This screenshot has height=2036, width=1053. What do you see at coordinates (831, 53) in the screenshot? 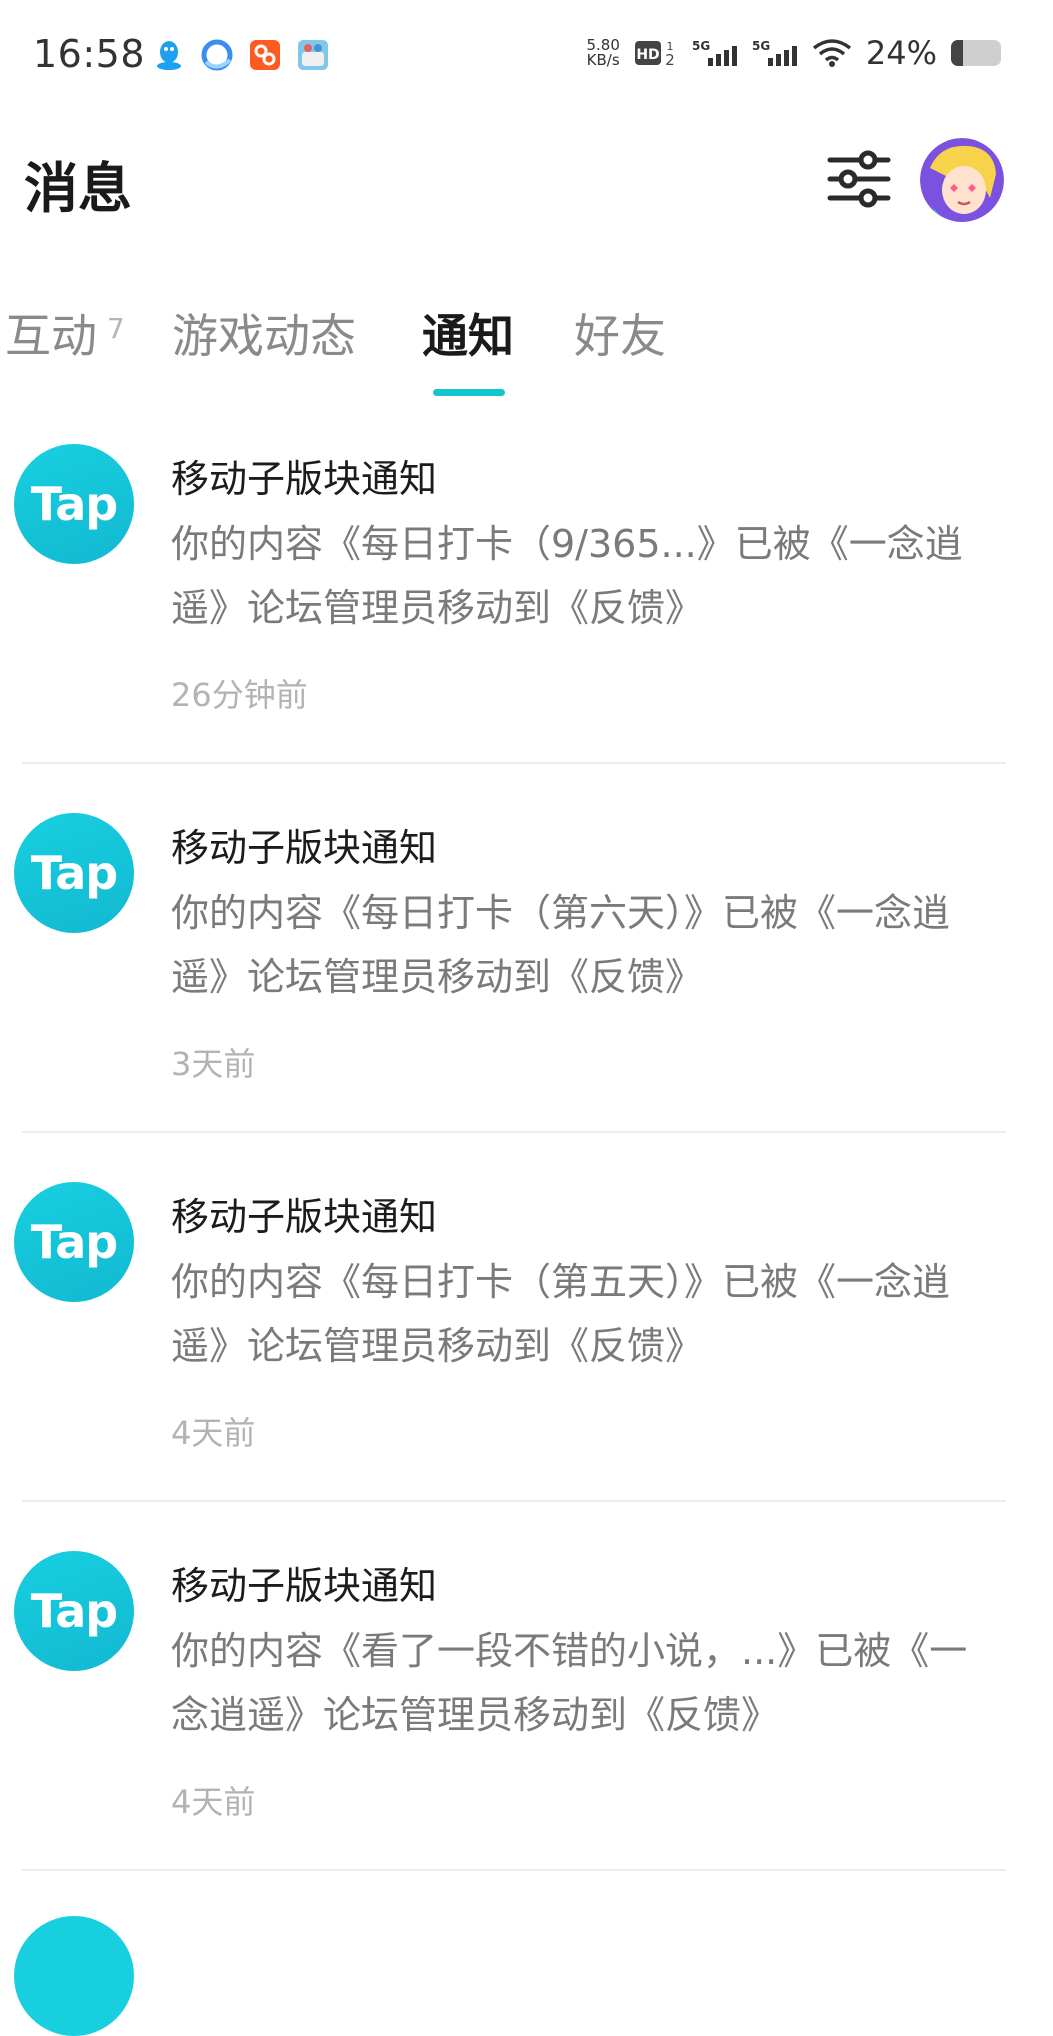
I see `wifi-icon` at bounding box center [831, 53].